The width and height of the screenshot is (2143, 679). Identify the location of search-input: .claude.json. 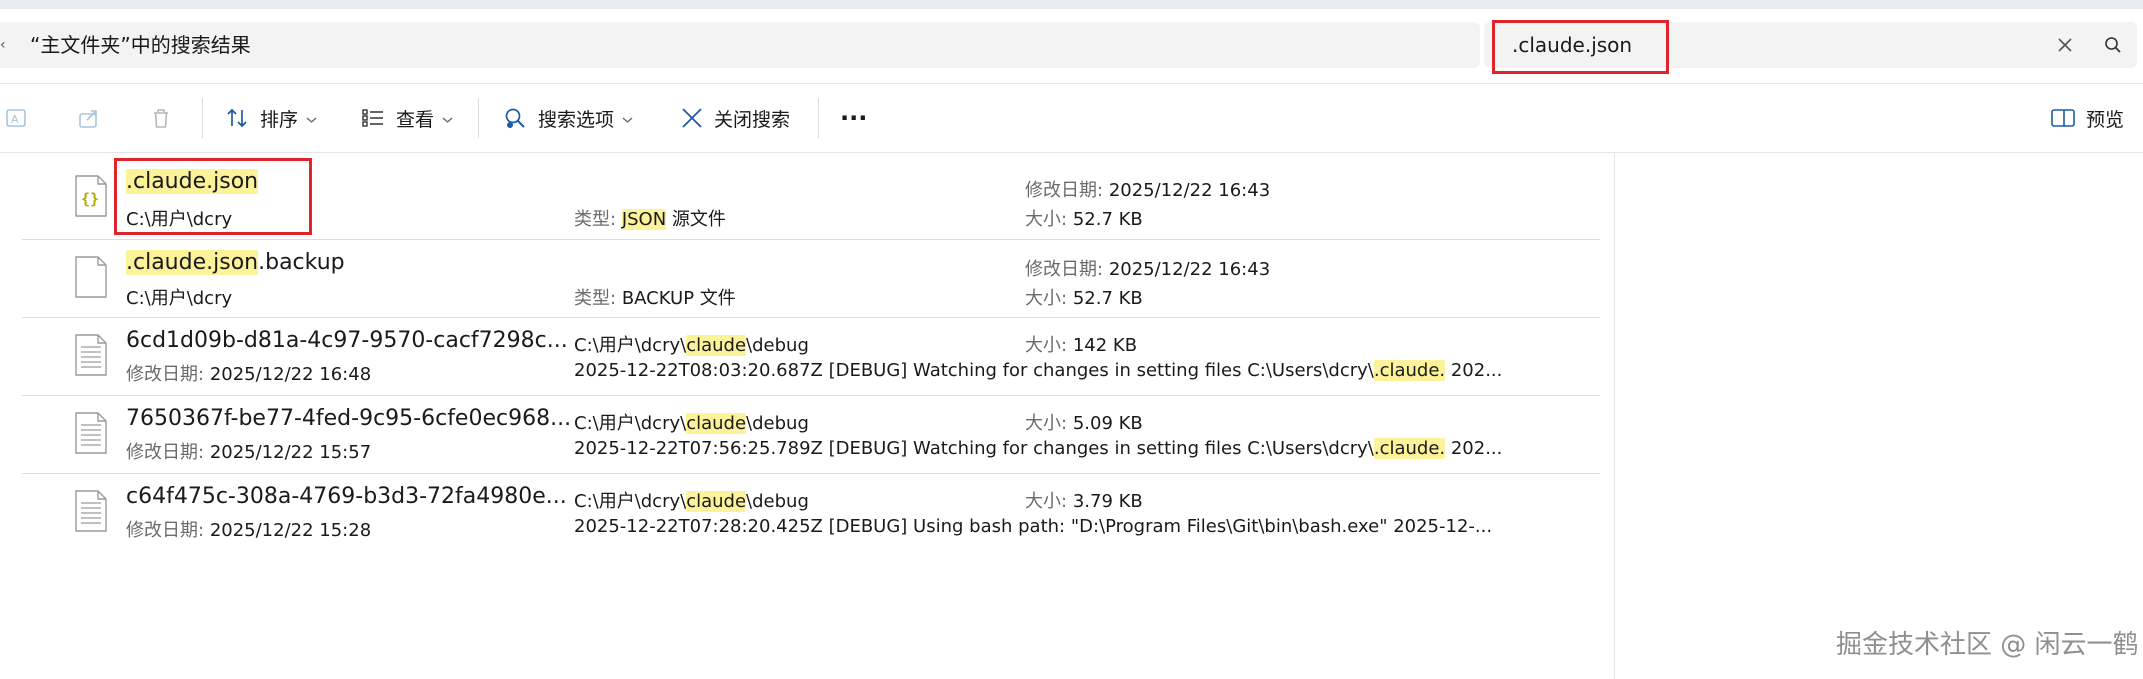
(1572, 45).